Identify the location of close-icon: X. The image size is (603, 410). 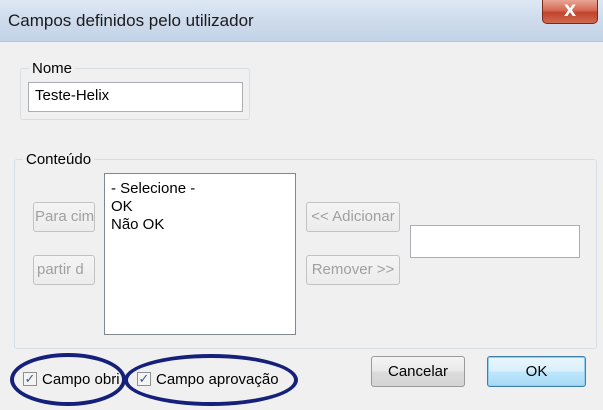
(570, 10).